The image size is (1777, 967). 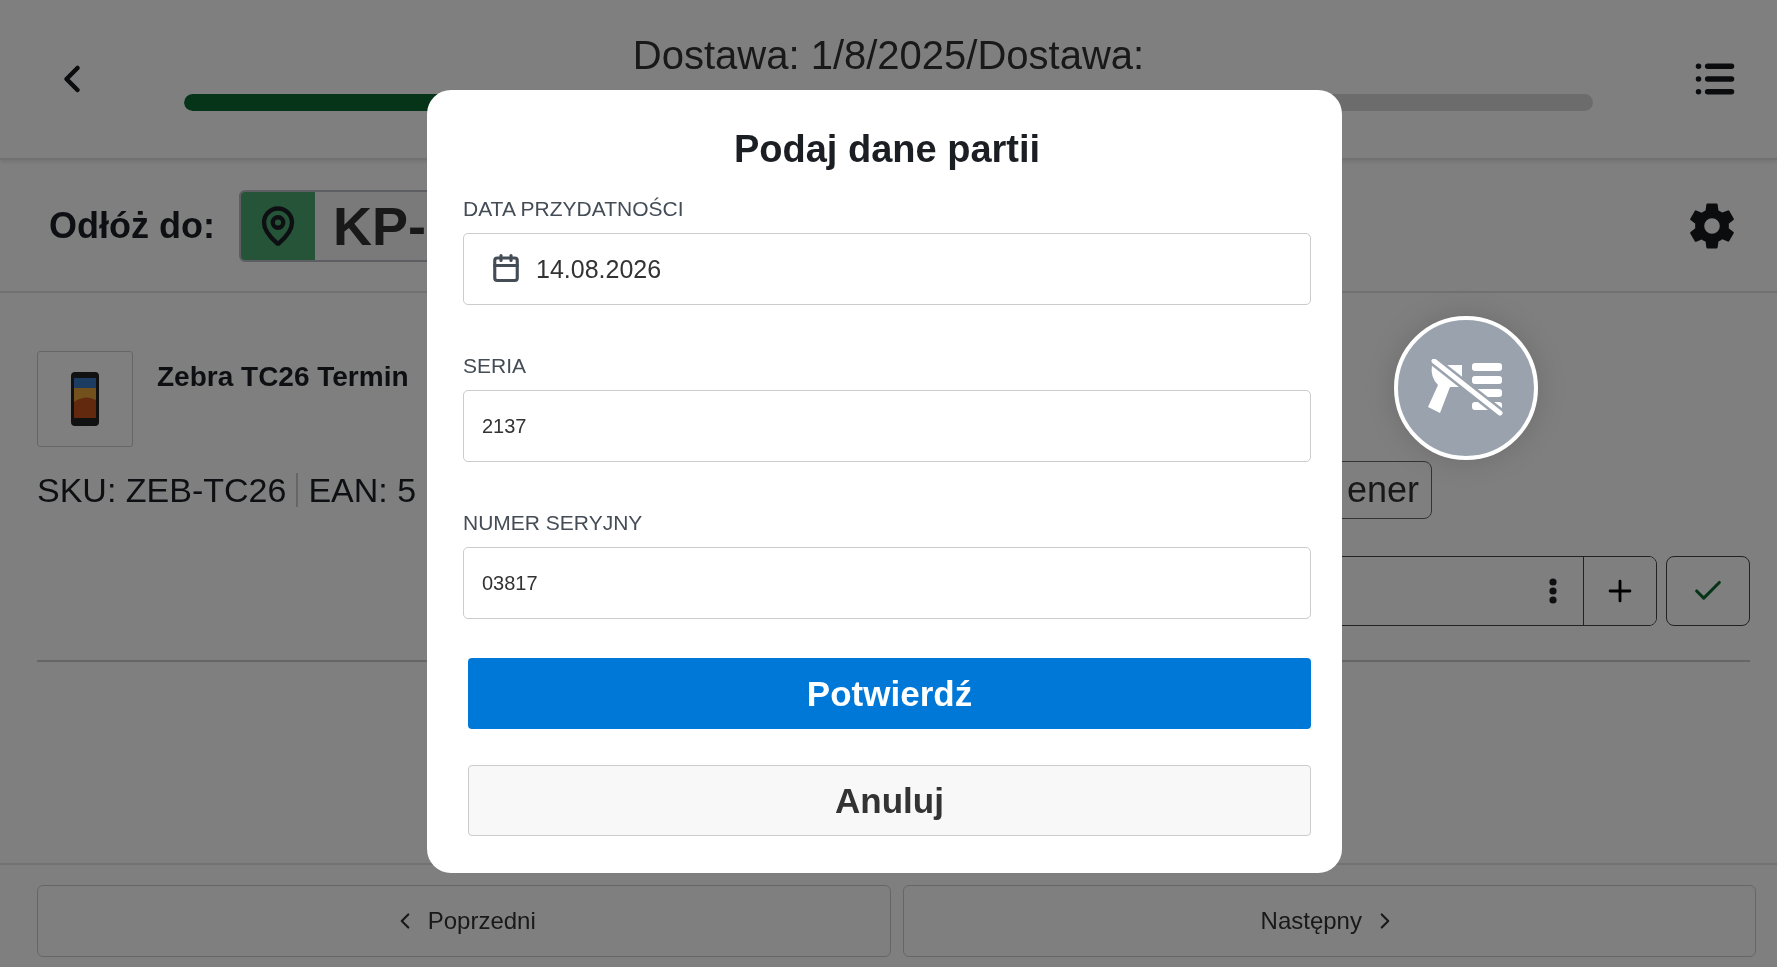 I want to click on product-name: Zebra TC26 Termin, so click(x=283, y=377).